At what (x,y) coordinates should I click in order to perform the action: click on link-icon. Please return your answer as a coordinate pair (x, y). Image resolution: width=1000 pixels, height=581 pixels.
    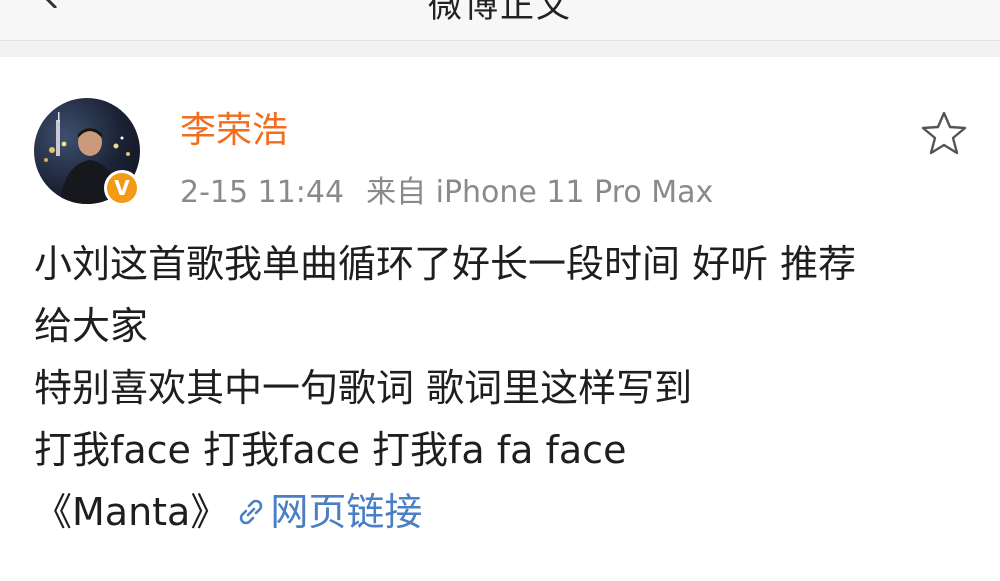
    Looking at the image, I should click on (251, 505).